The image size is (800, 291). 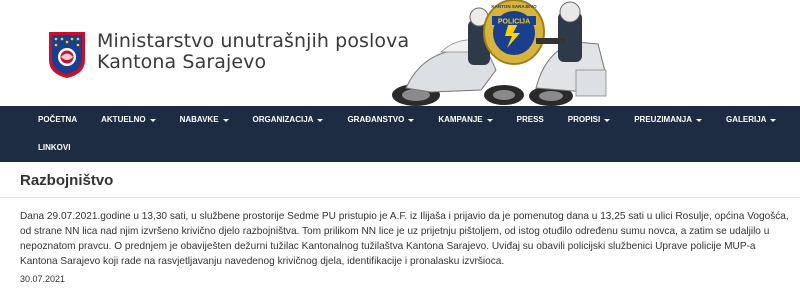 What do you see at coordinates (514, 22) in the screenshot?
I see `badge-label: POLICIJA` at bounding box center [514, 22].